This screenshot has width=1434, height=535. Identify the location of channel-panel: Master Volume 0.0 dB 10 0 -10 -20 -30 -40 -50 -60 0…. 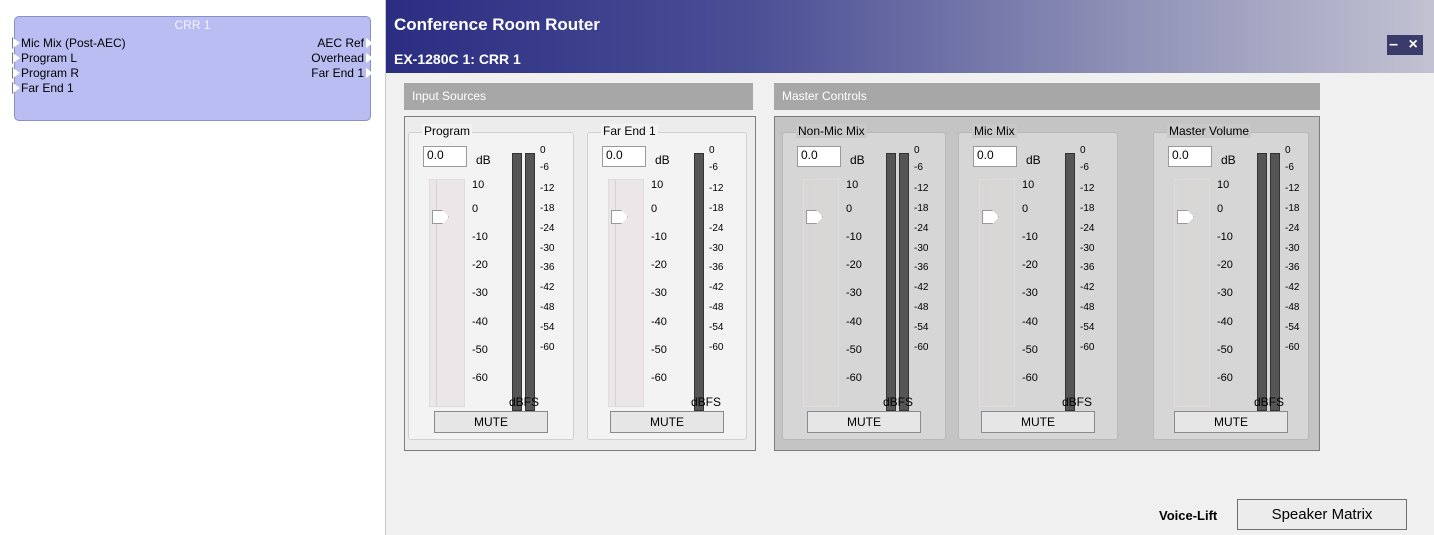
(1231, 282).